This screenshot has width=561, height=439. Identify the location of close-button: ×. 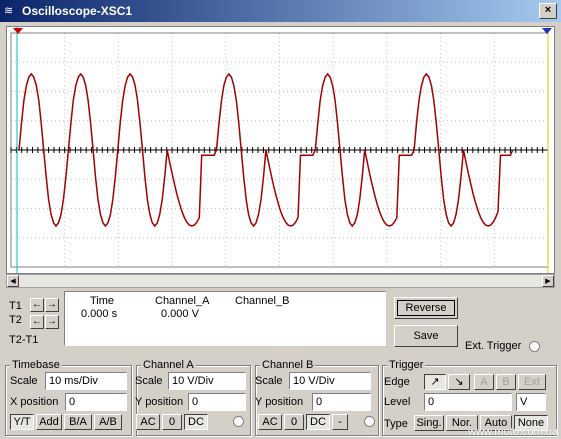
(548, 11).